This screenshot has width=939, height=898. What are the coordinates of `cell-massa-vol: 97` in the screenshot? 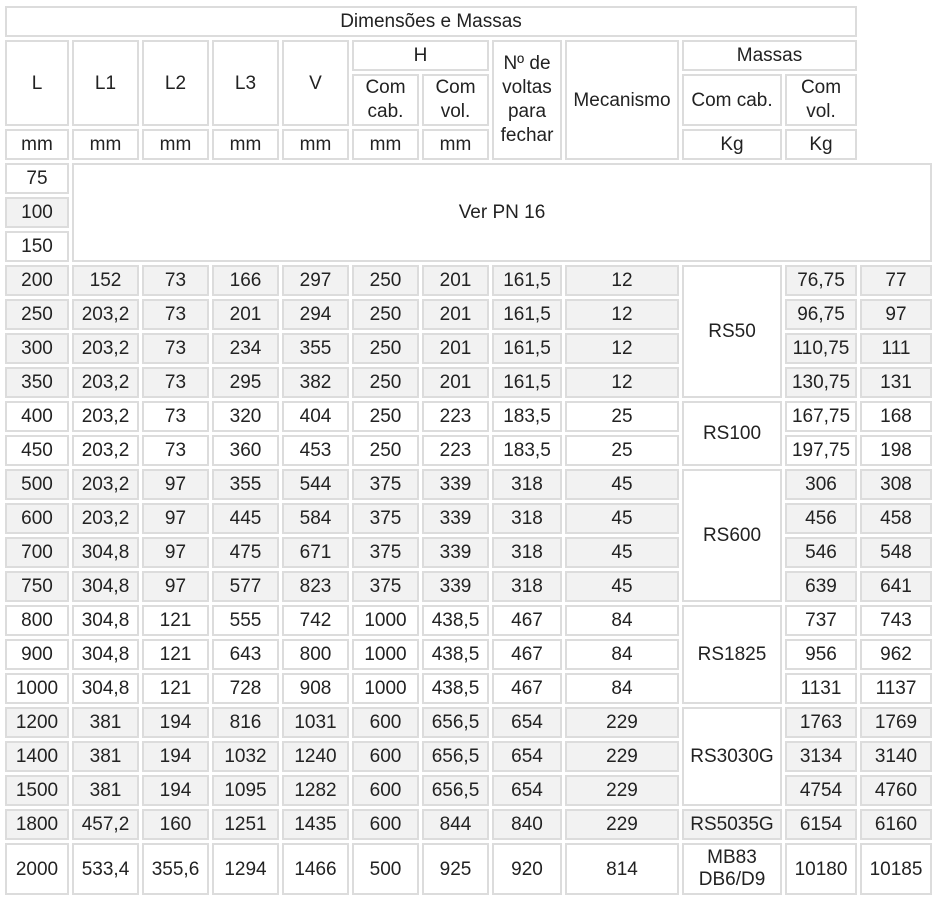 It's located at (896, 314).